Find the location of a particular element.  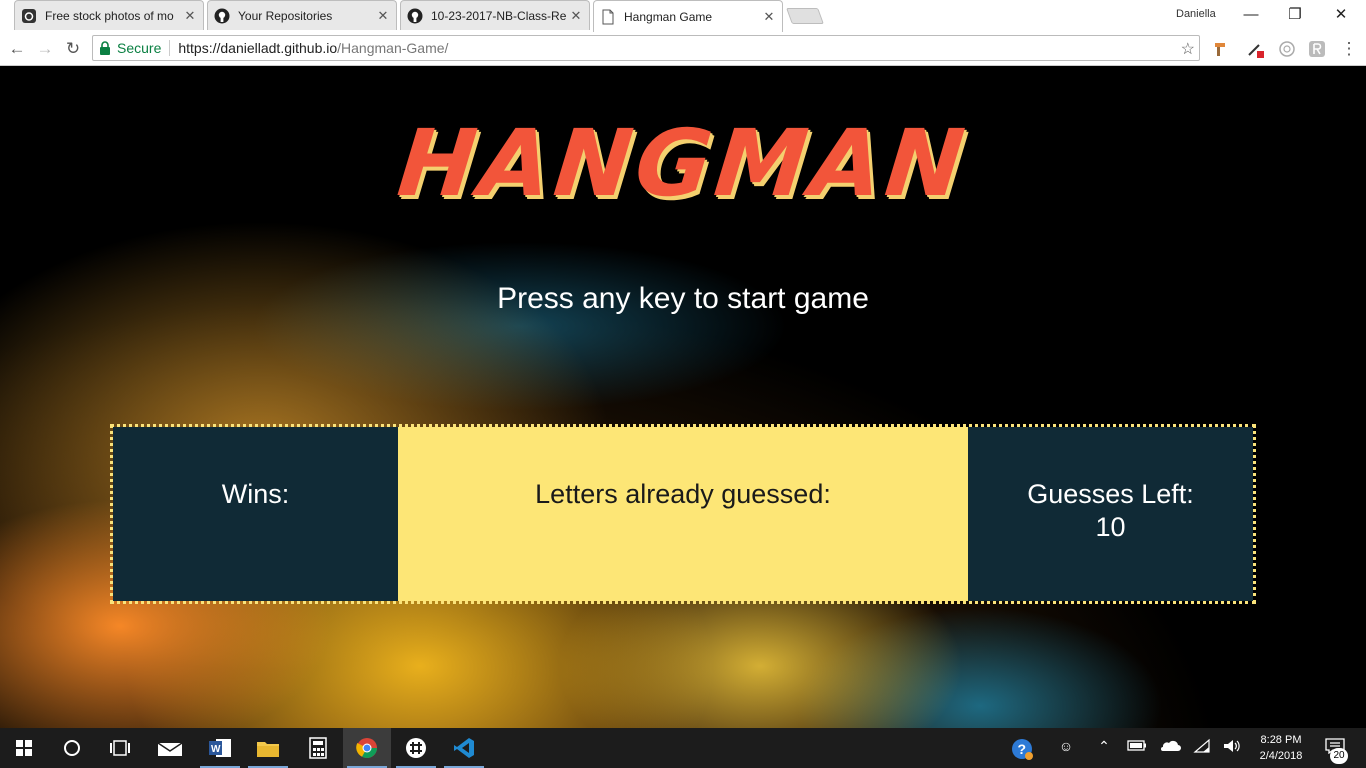

menu-icon: ⋮ is located at coordinates (1349, 49).